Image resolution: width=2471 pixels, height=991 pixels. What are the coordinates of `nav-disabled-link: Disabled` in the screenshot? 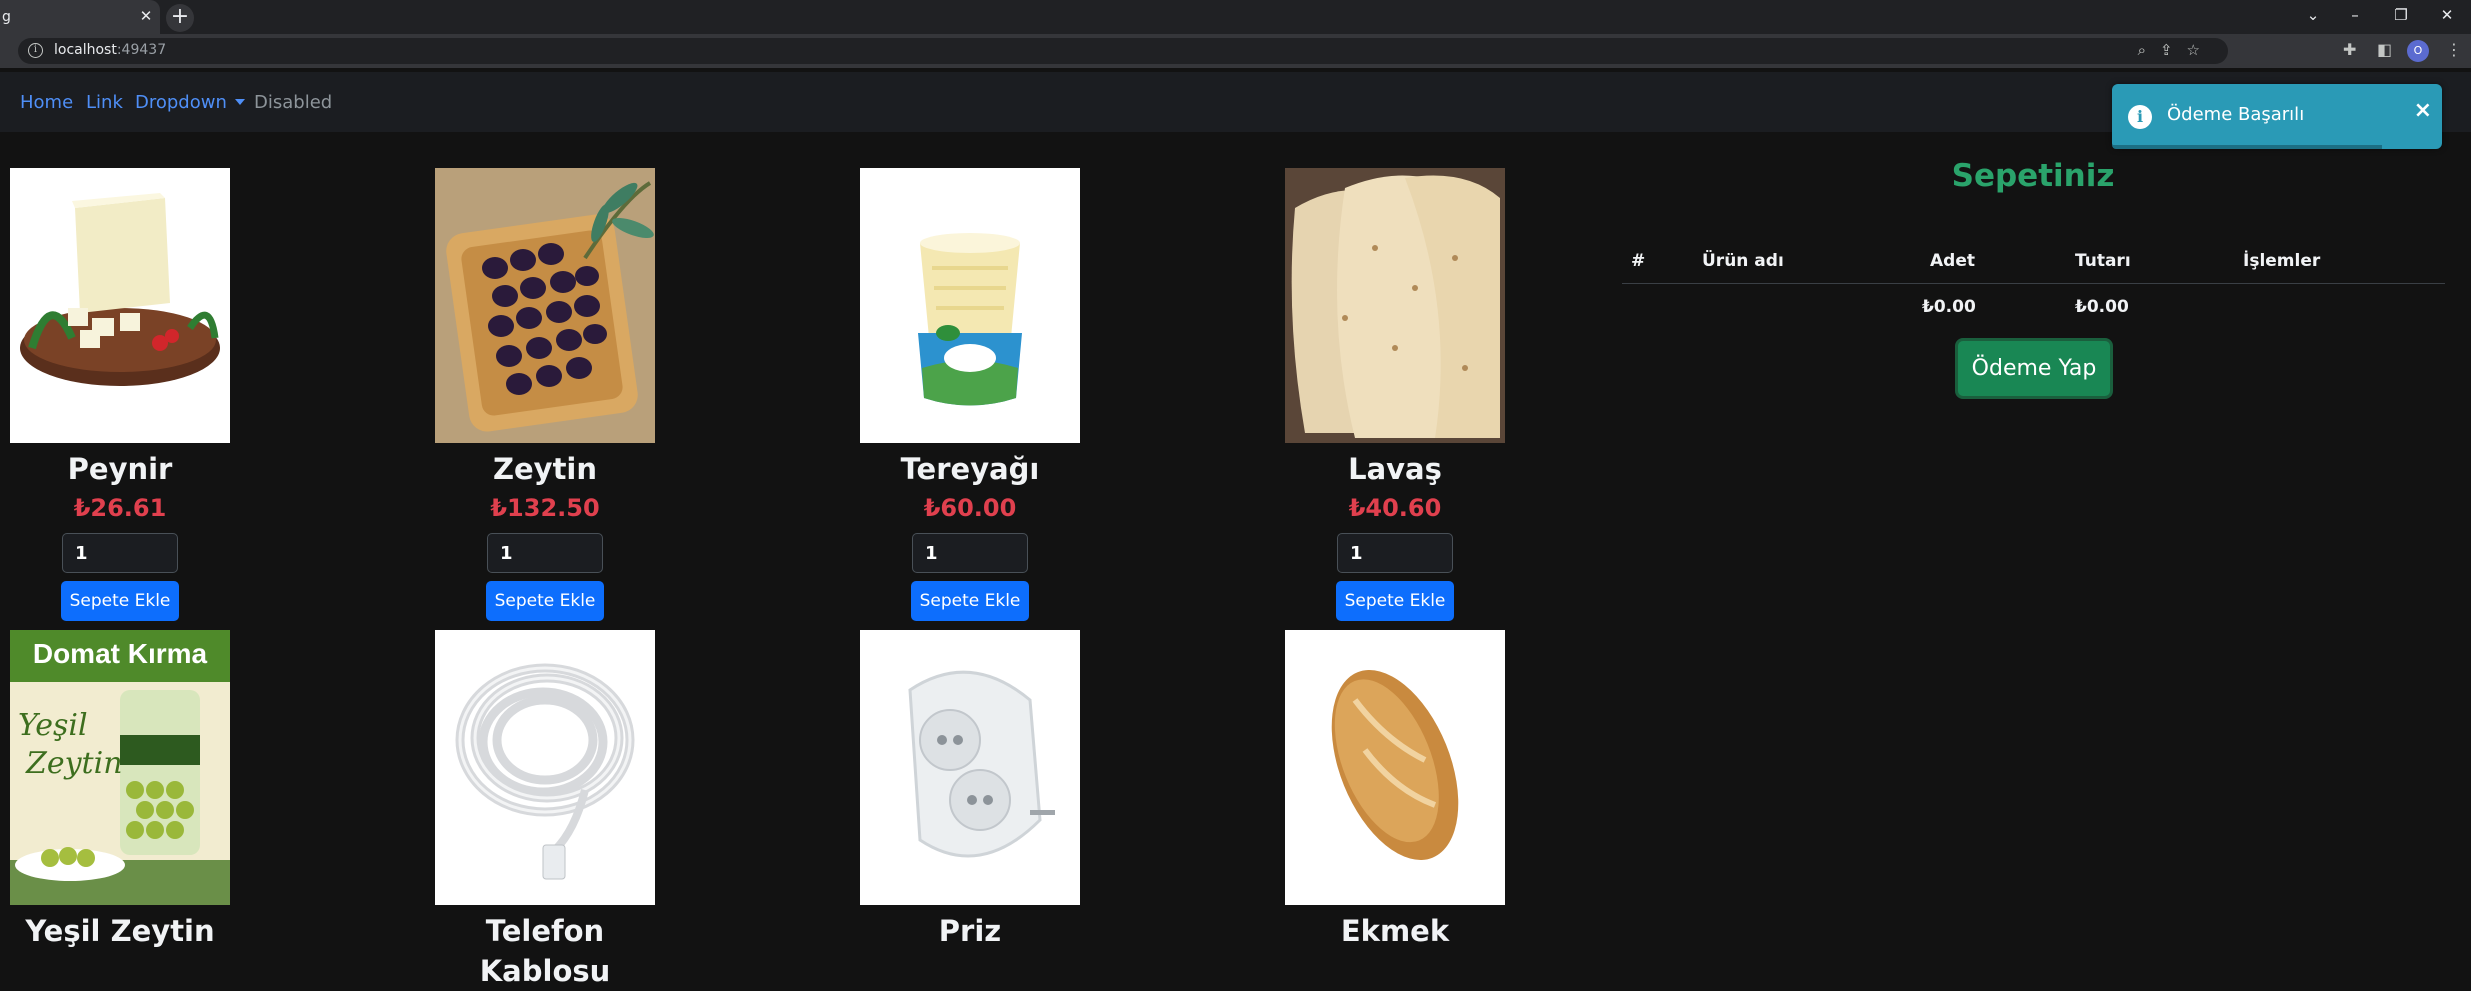 It's located at (293, 102).